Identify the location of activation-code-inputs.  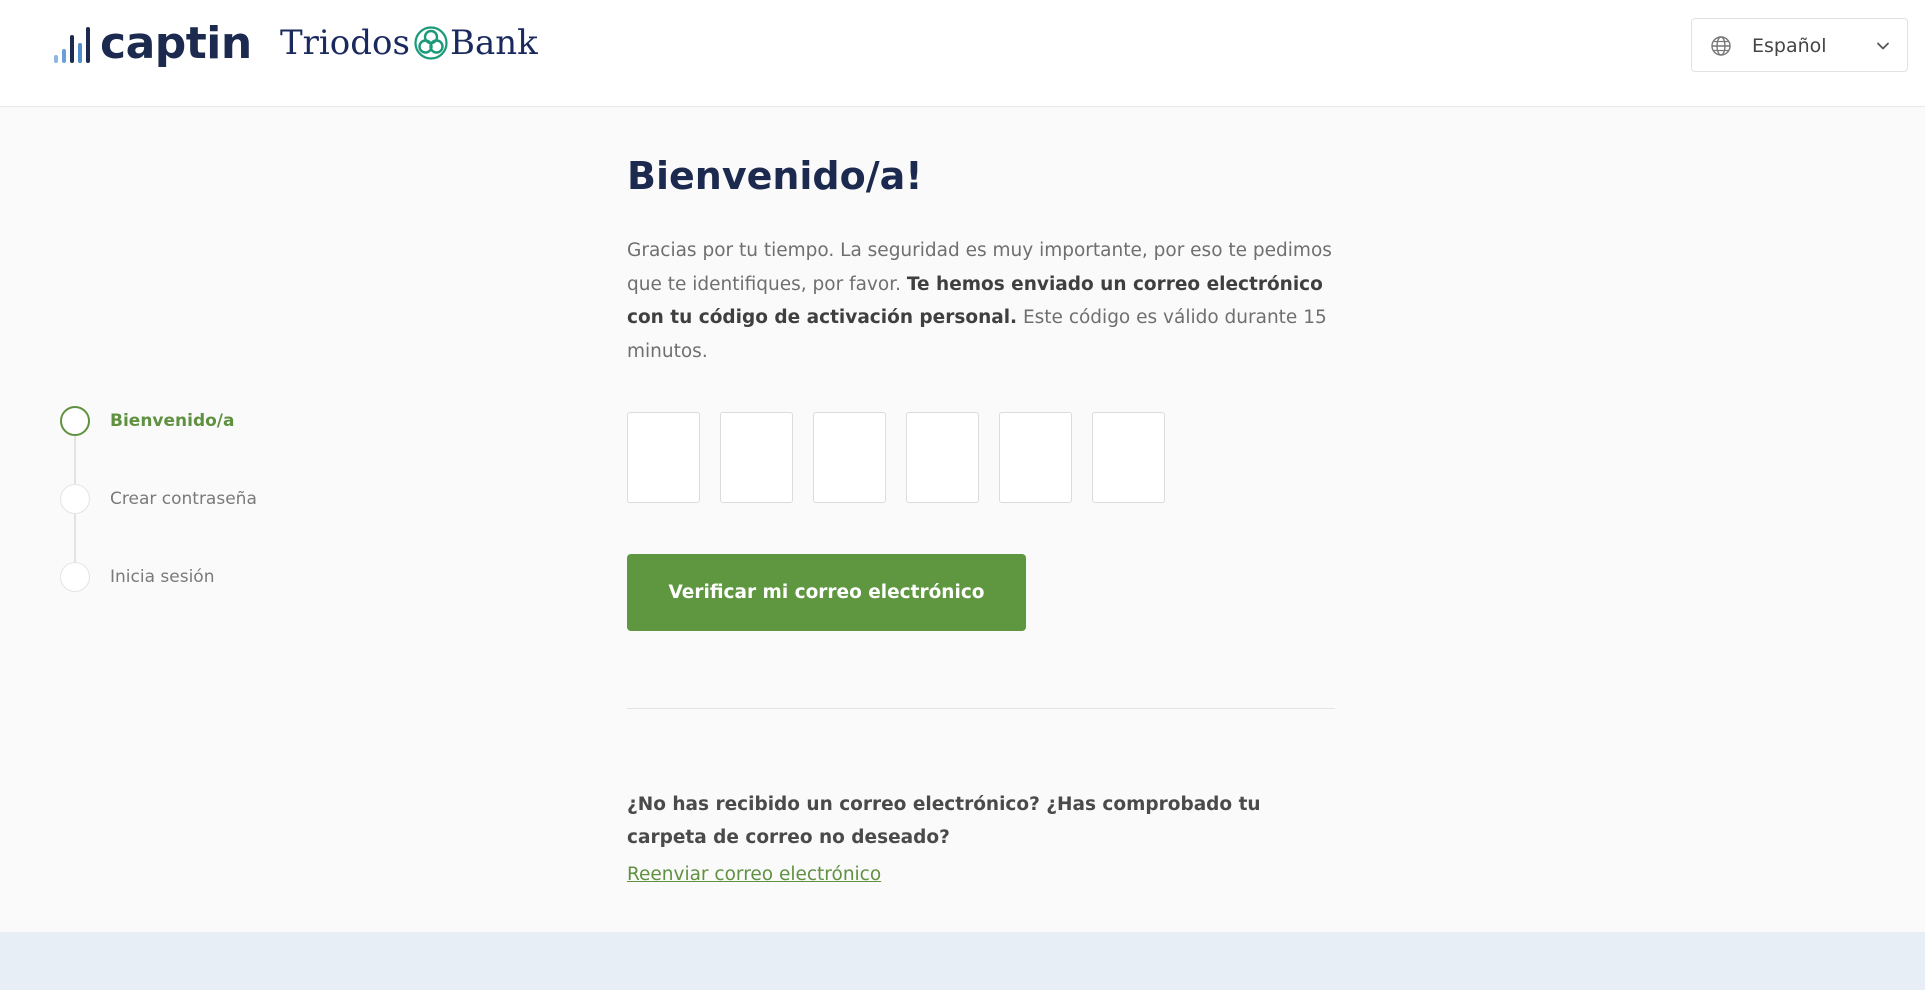
(896, 457).